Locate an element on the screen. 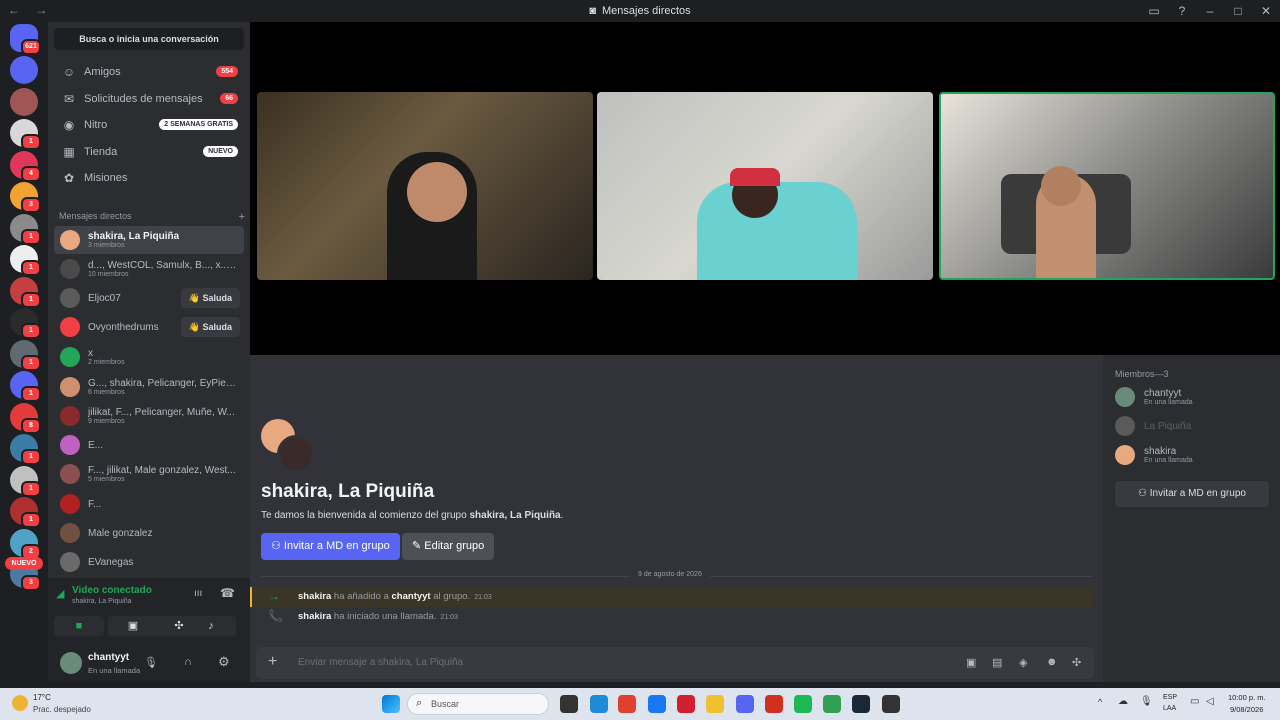 The image size is (1280, 720). search-conversation-button: Busca o inicia una conversación is located at coordinates (149, 39).